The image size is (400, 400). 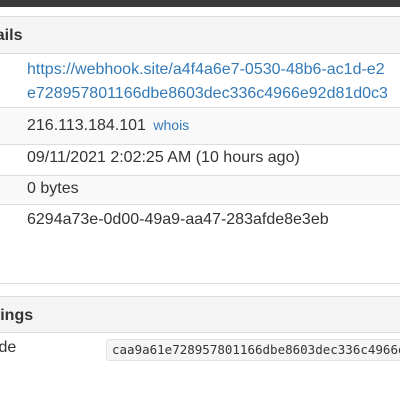 I want to click on settings-panel-heading: Settings, so click(x=200, y=314).